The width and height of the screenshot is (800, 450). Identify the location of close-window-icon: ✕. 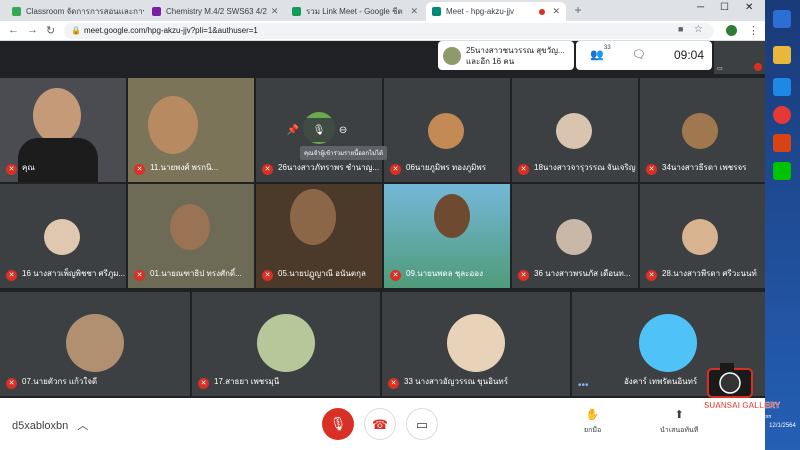
(749, 7).